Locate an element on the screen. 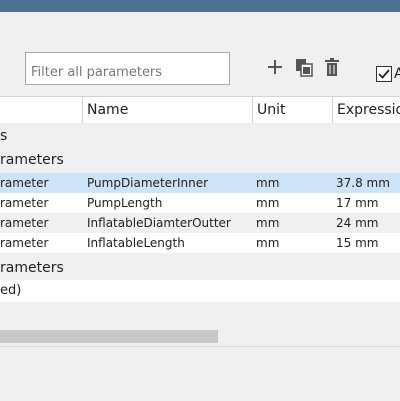 This screenshot has width=400, height=401. group-row: s is located at coordinates (200, 136).